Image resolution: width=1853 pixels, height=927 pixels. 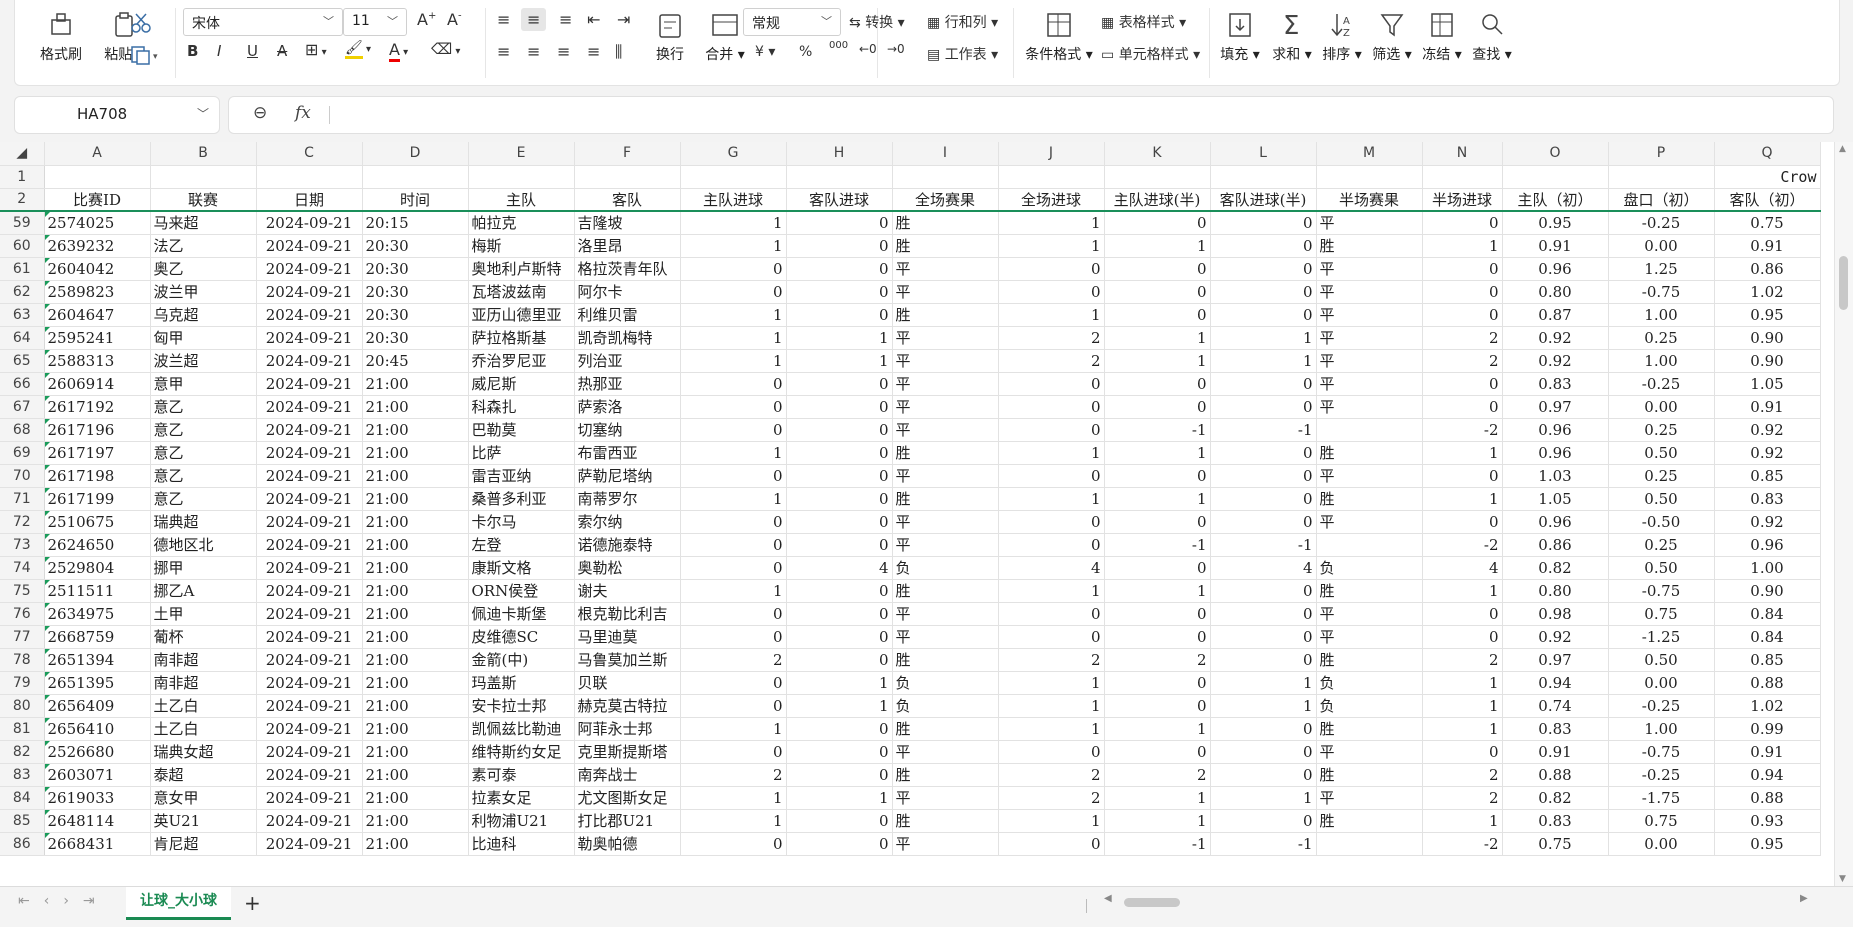 What do you see at coordinates (1555, 292) in the screenshot?
I see `cell: 0.80` at bounding box center [1555, 292].